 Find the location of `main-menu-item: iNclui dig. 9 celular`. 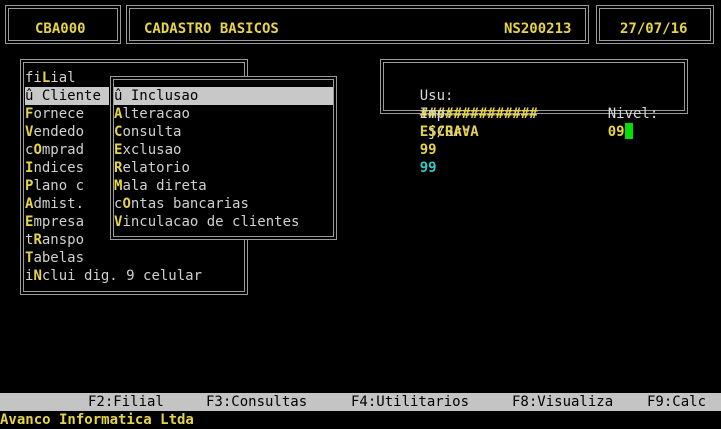

main-menu-item: iNclui dig. 9 celular is located at coordinates (113, 276).